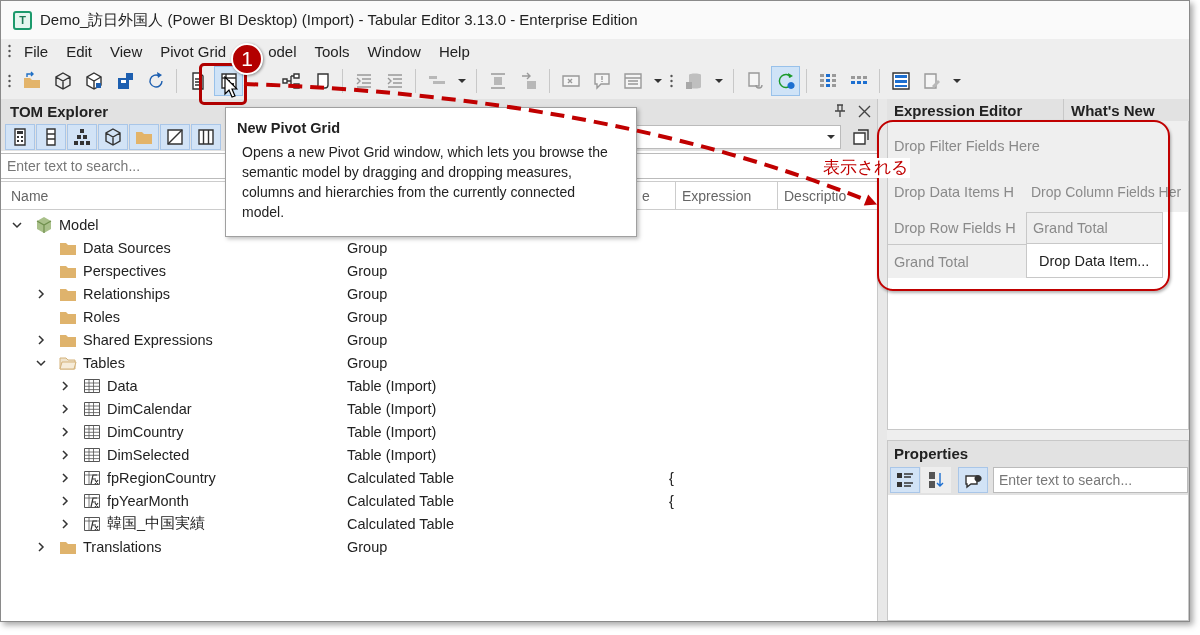 The height and width of the screenshot is (635, 1200). What do you see at coordinates (289, 128) in the screenshot?
I see `tooltip-title: New Pivot Grid` at bounding box center [289, 128].